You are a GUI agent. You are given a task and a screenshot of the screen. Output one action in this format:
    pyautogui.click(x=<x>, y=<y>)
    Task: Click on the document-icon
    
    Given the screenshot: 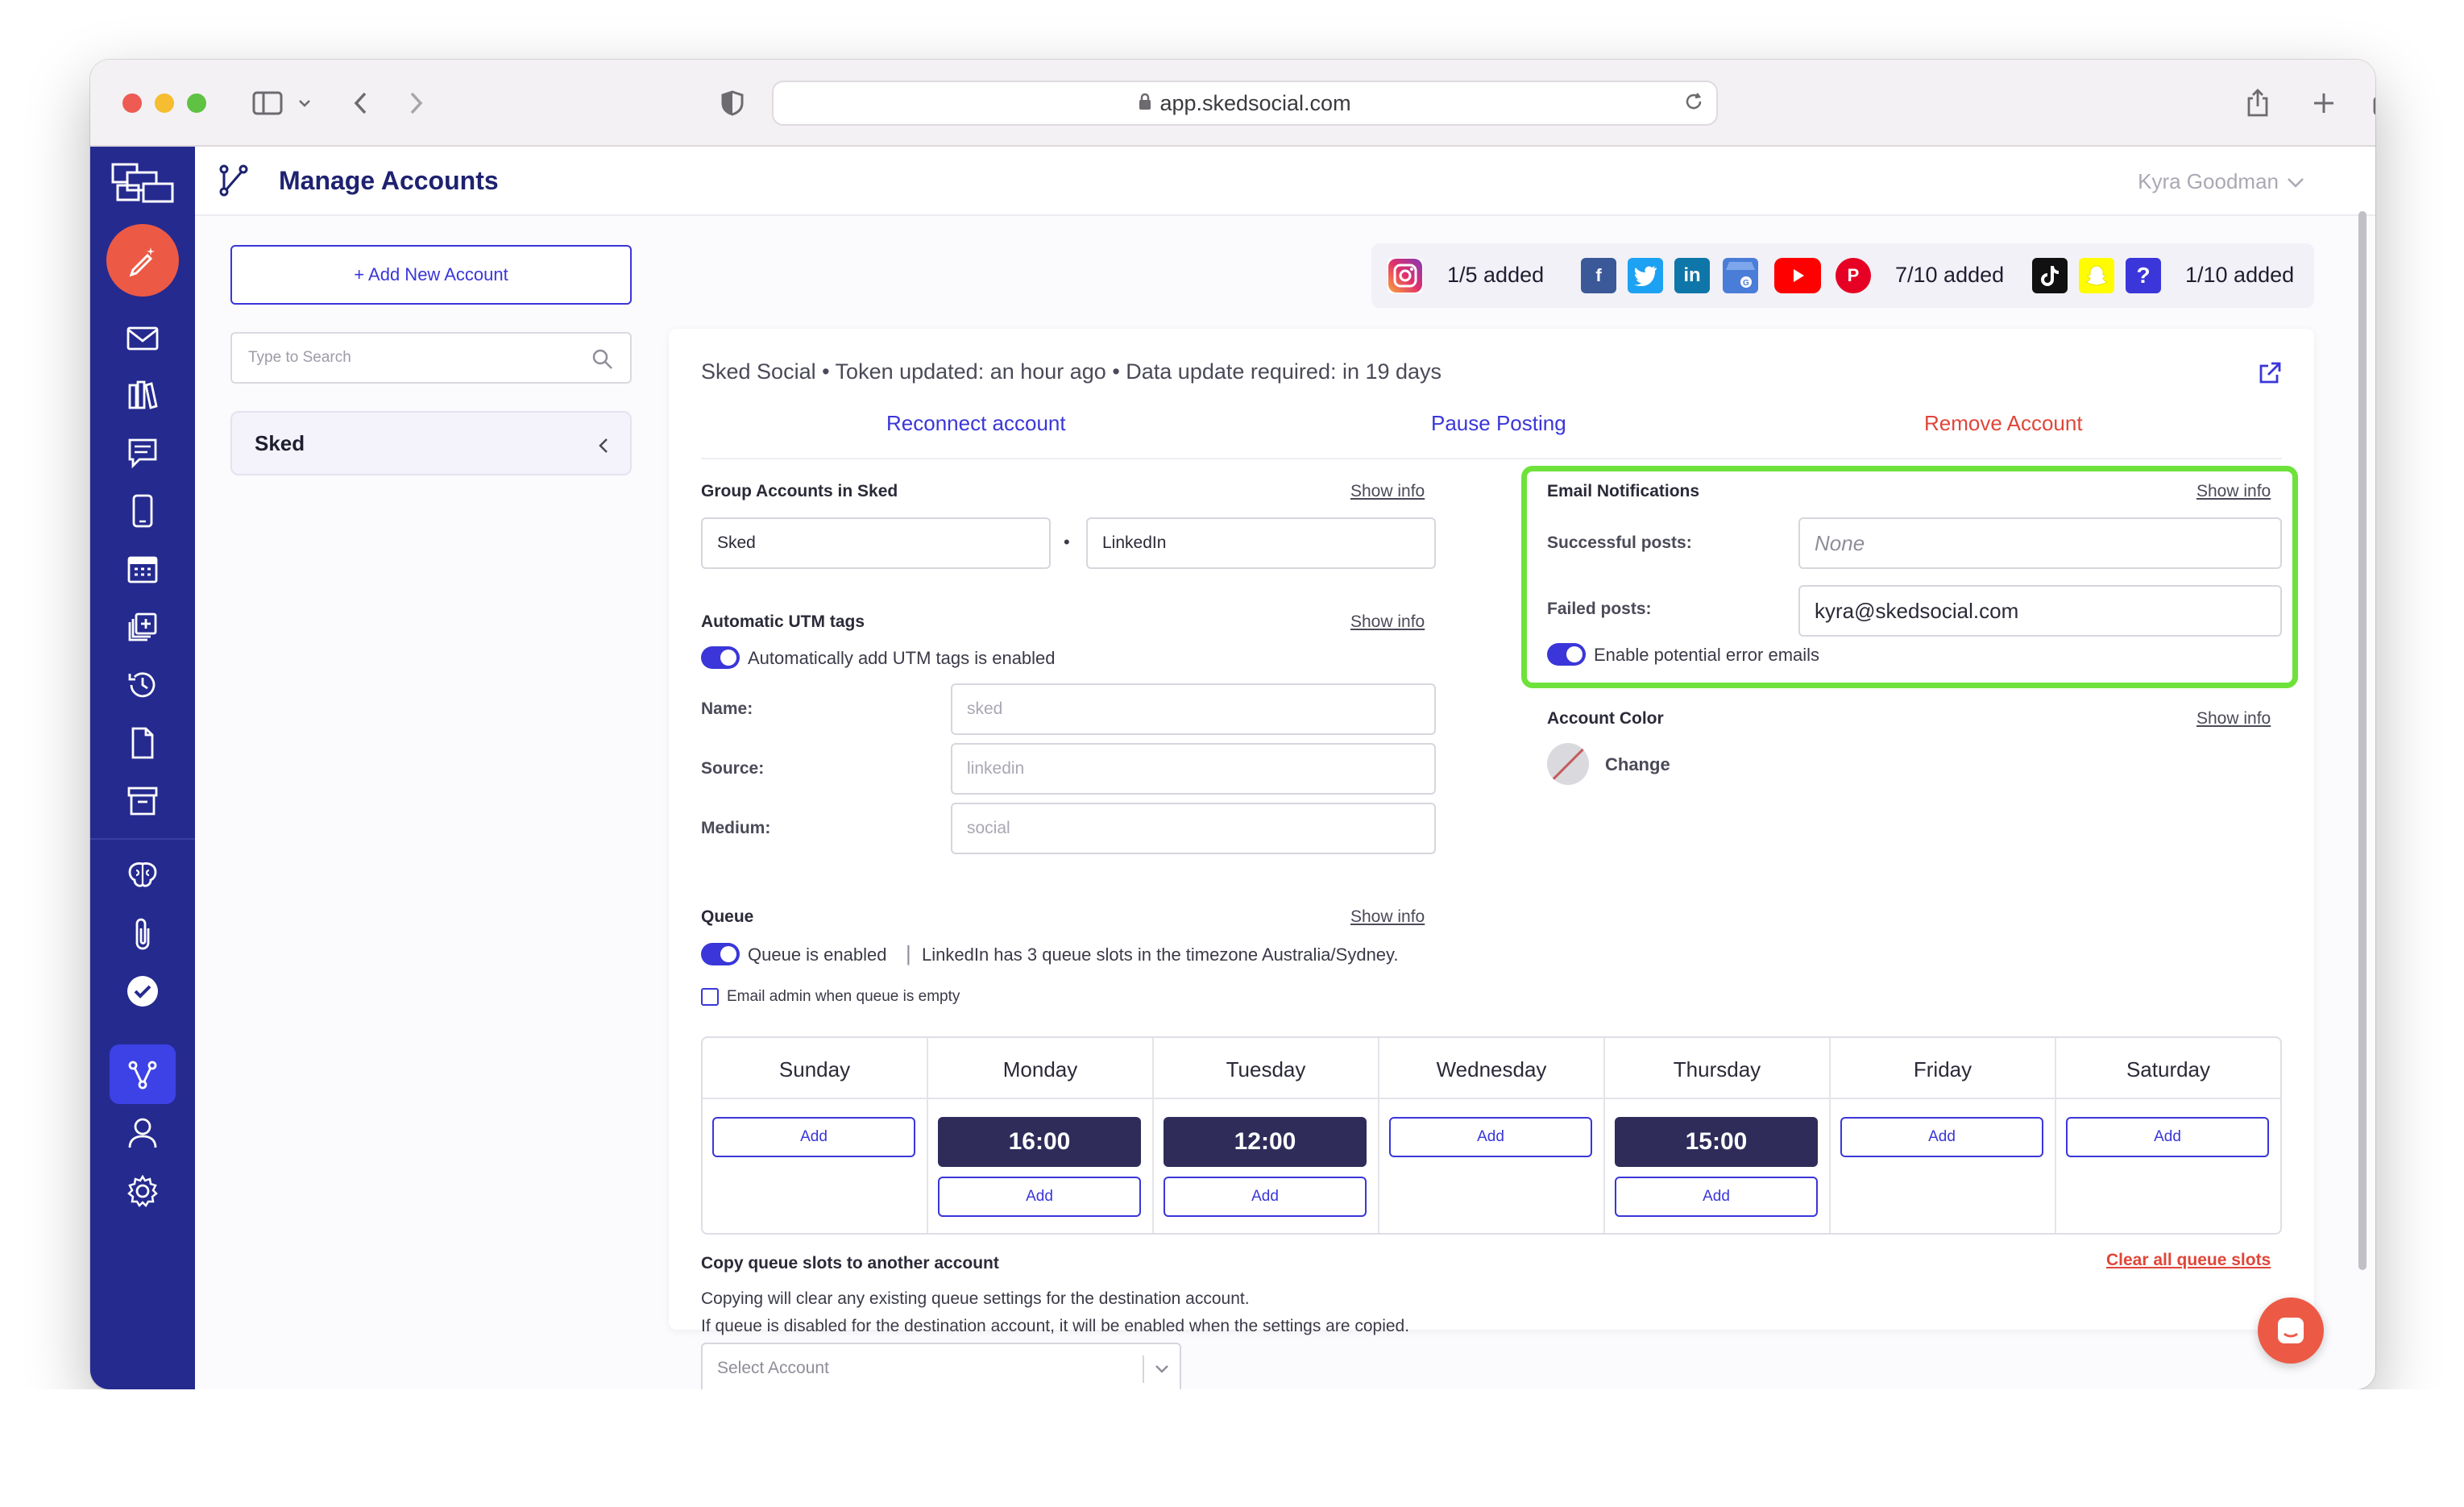 What is the action you would take?
    pyautogui.click(x=142, y=743)
    